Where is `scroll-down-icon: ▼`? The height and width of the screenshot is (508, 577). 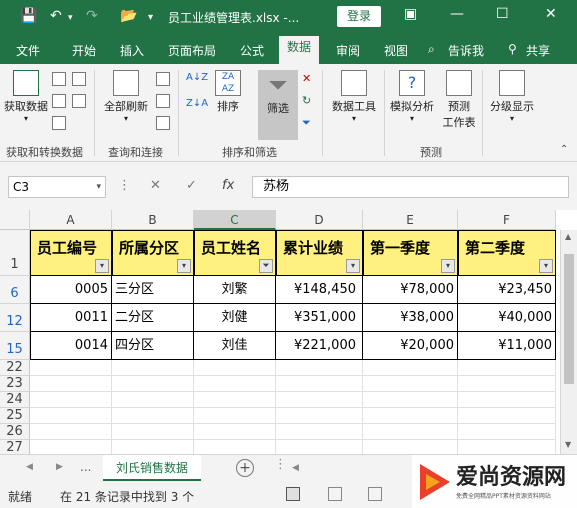
scroll-down-icon: ▼ is located at coordinates (568, 444).